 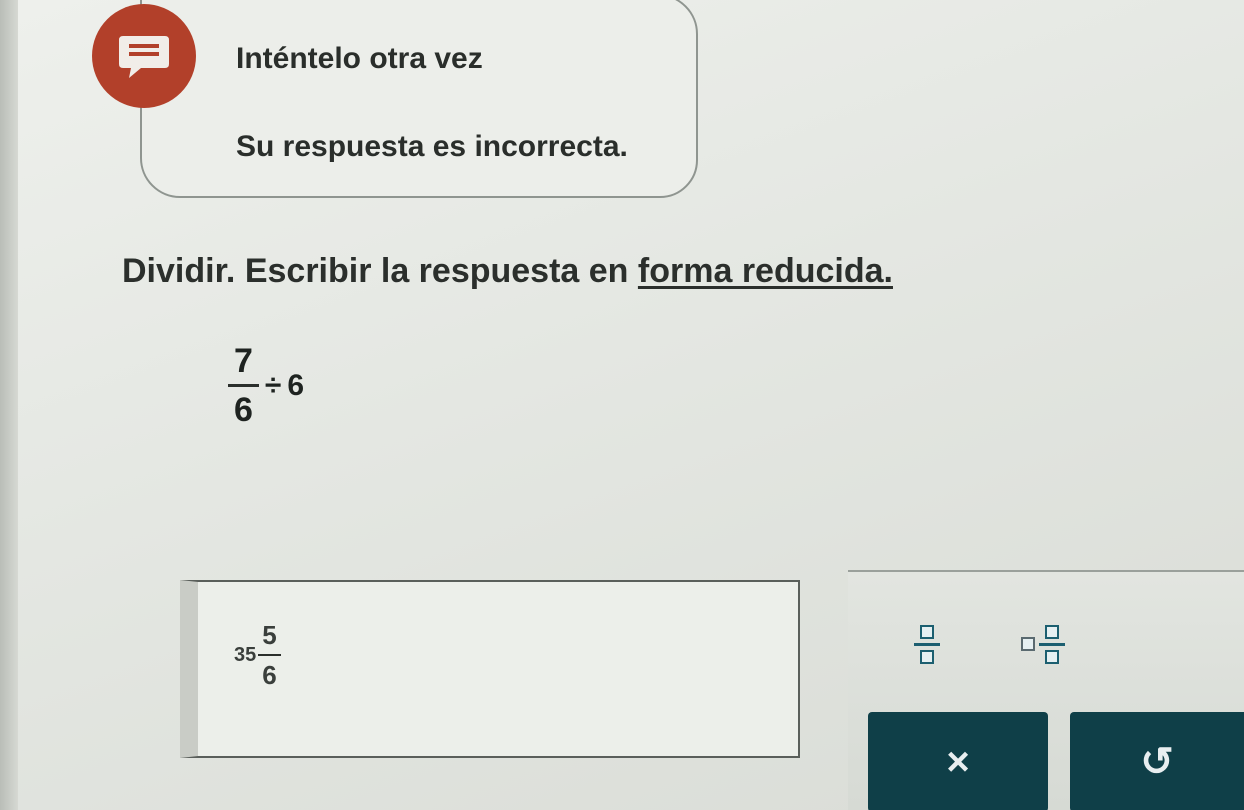 I want to click on mixed-number-template-button, so click(x=1043, y=644).